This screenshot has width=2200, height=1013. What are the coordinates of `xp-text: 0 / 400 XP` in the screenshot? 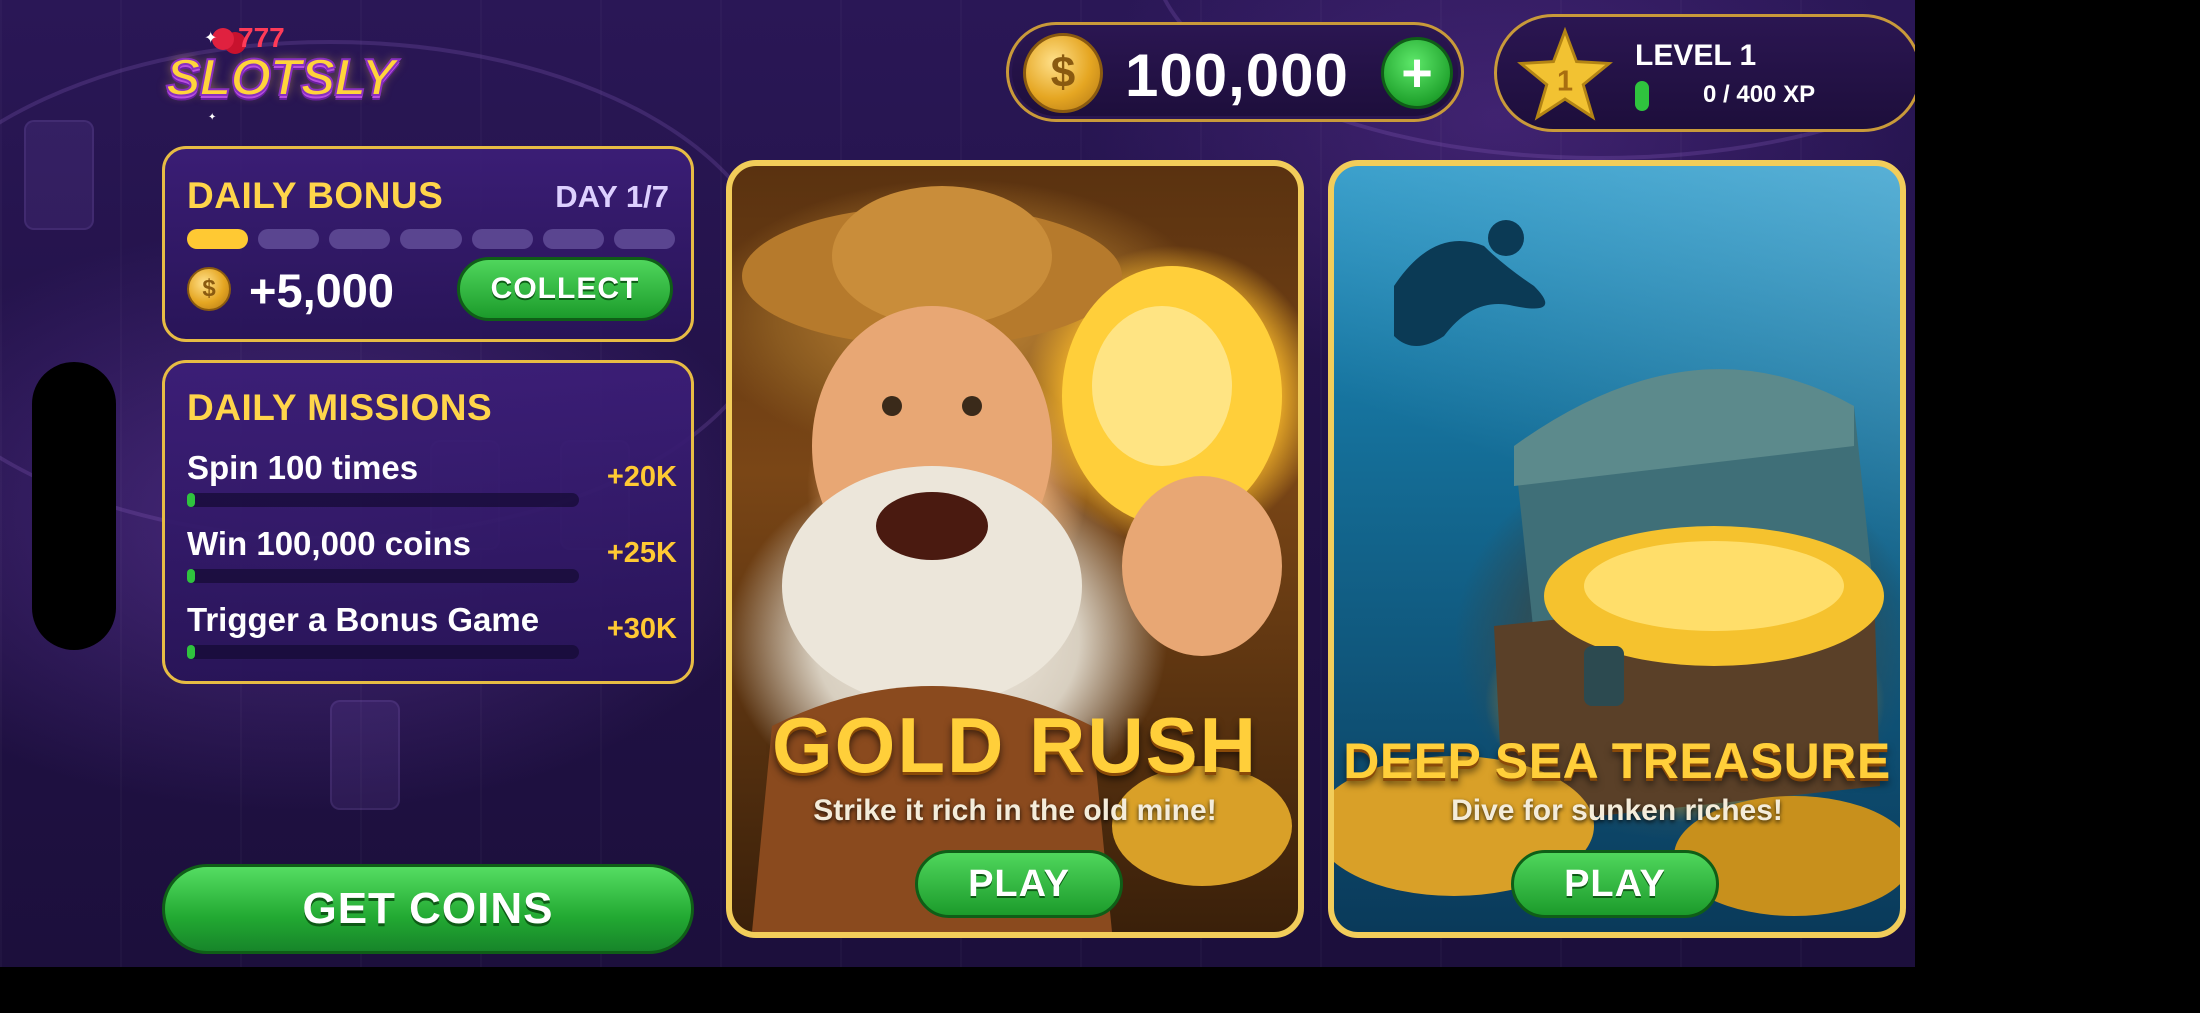 It's located at (1759, 94).